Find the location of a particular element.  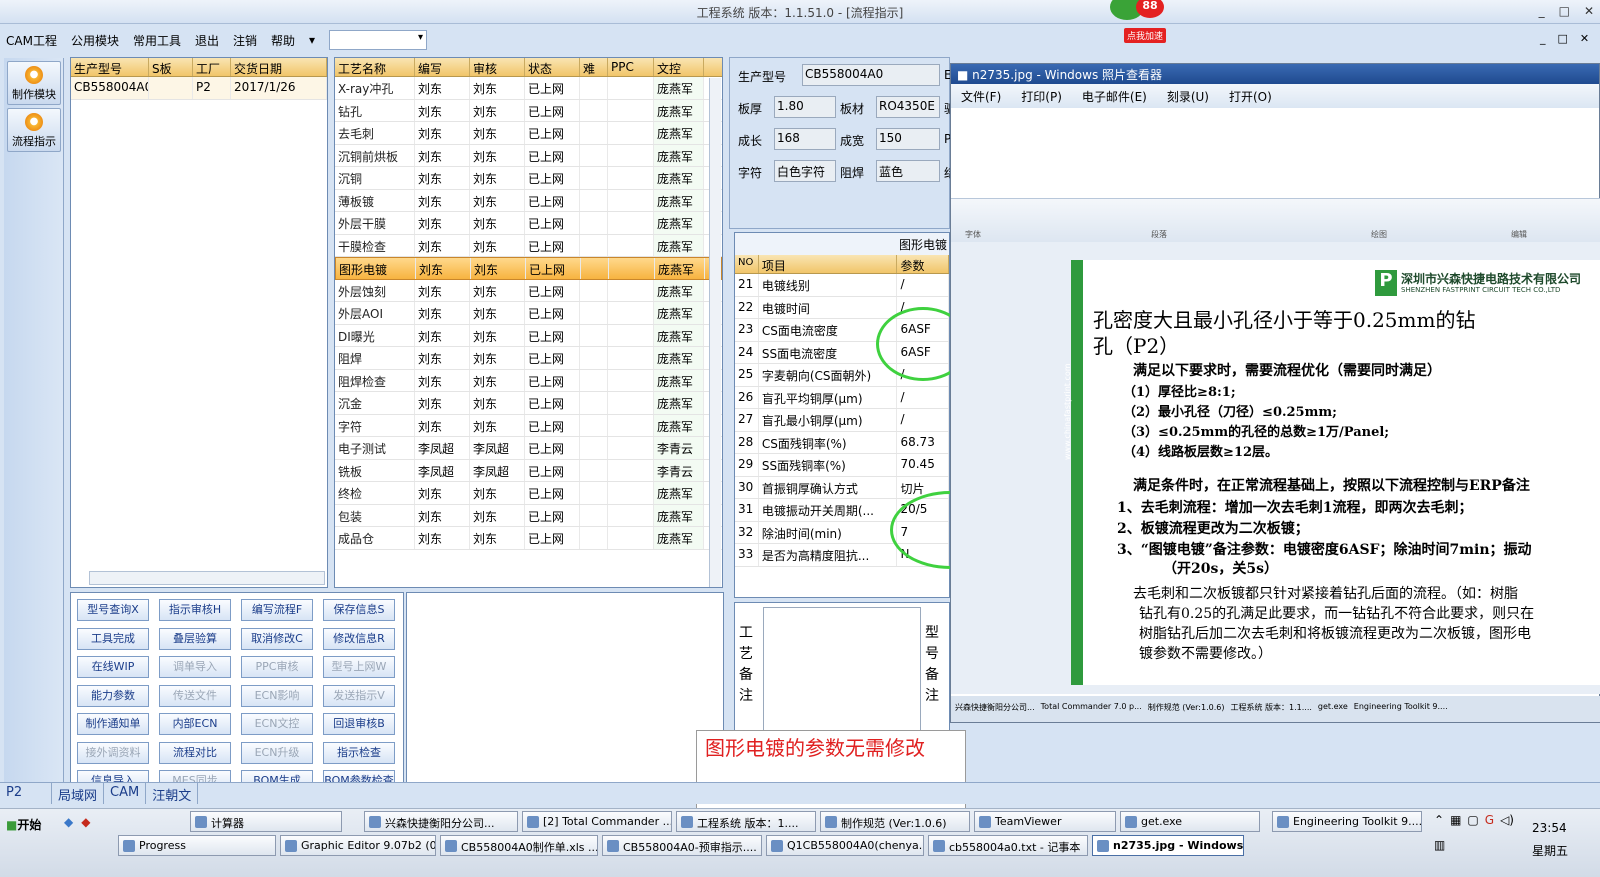

pdf-icon: ◆ is located at coordinates (85, 825).